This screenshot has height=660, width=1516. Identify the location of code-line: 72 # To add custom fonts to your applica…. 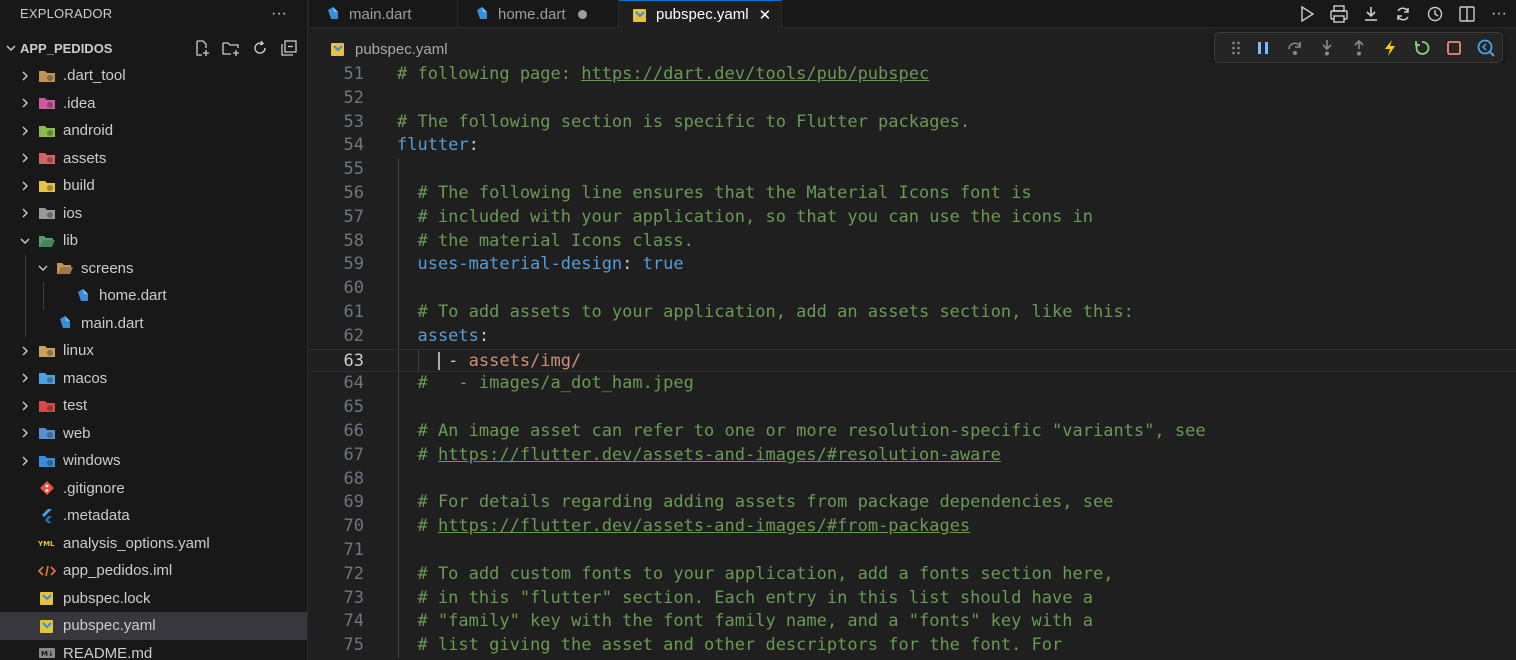
(912, 575).